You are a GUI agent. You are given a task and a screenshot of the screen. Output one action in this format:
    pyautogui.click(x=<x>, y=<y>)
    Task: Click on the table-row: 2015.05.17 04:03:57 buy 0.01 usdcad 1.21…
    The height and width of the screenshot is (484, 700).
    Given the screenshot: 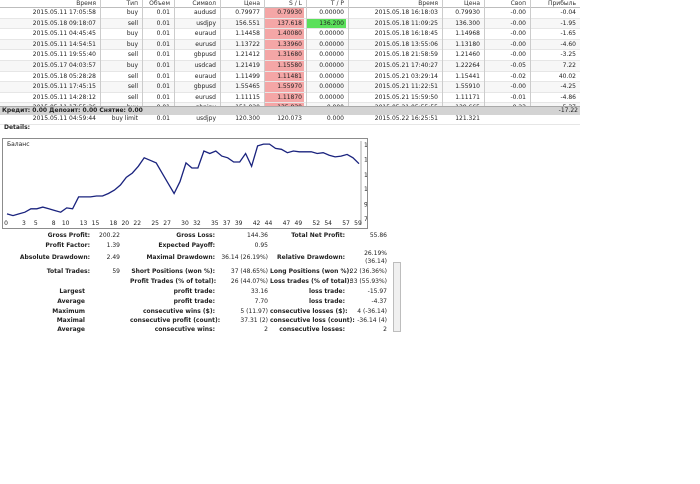 What is the action you would take?
    pyautogui.click(x=290, y=66)
    